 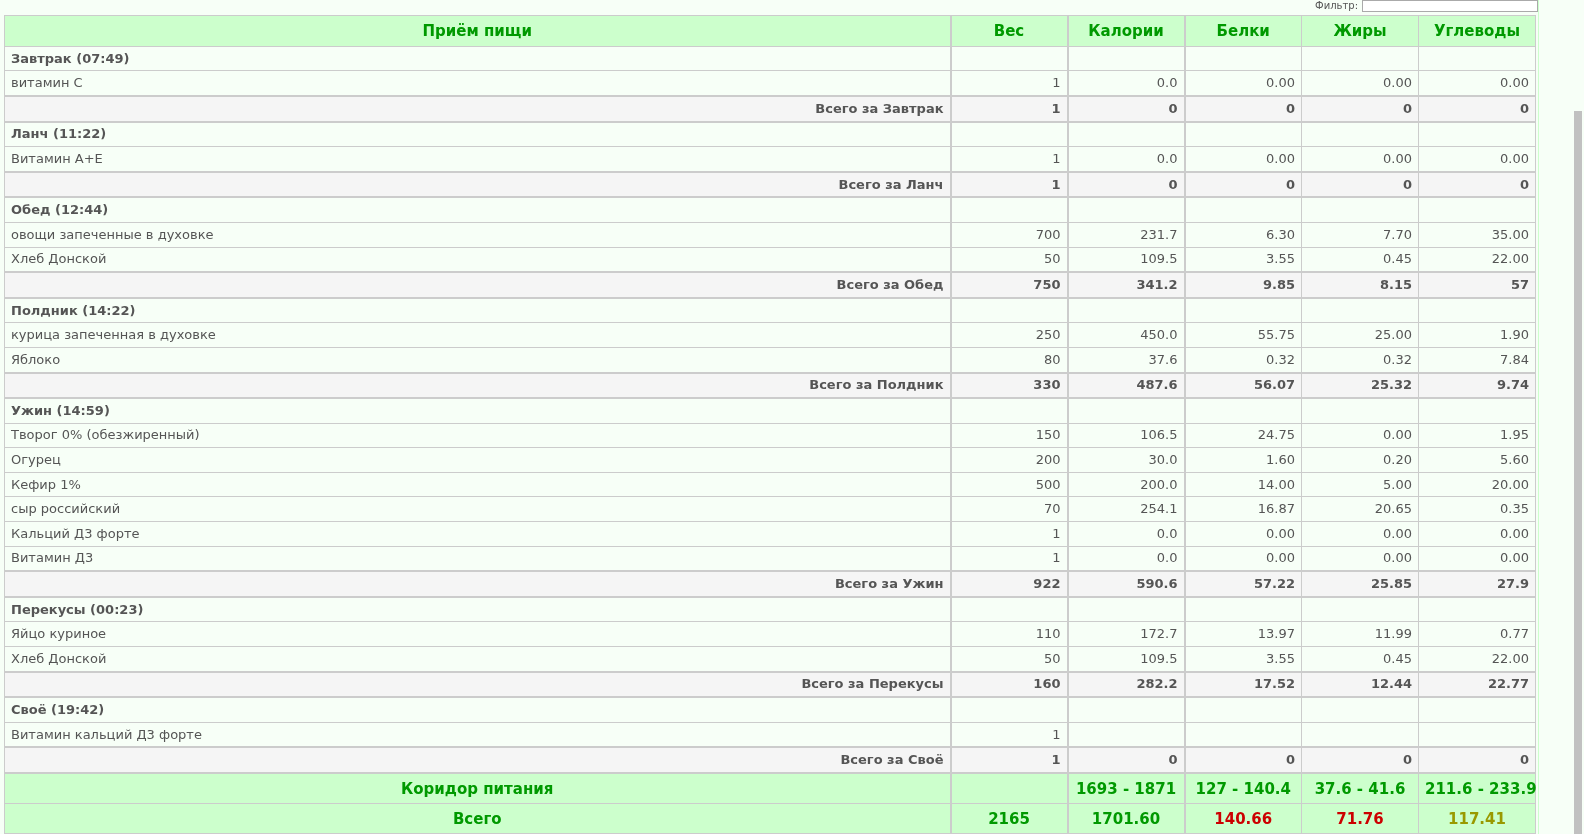 I want to click on nutrient-value: 25.00, so click(x=1393, y=335).